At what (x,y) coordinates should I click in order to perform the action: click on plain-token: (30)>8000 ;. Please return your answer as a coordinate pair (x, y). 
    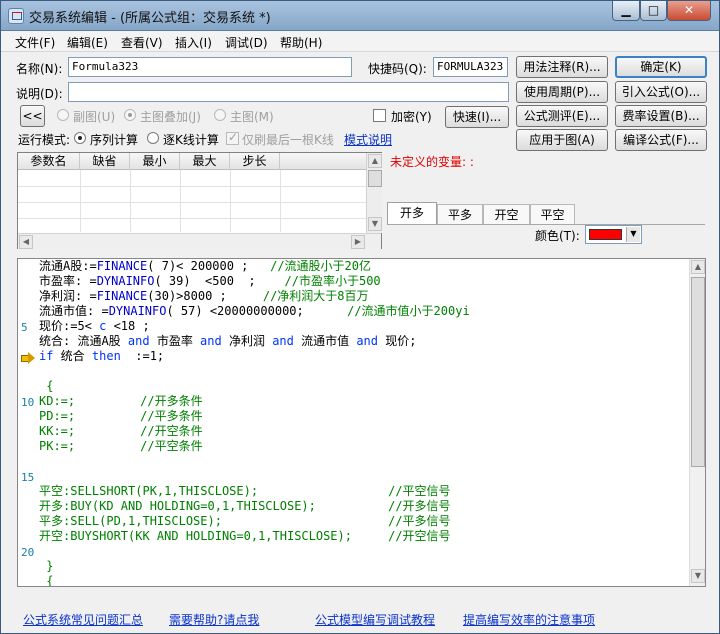
    Looking at the image, I should click on (205, 296).